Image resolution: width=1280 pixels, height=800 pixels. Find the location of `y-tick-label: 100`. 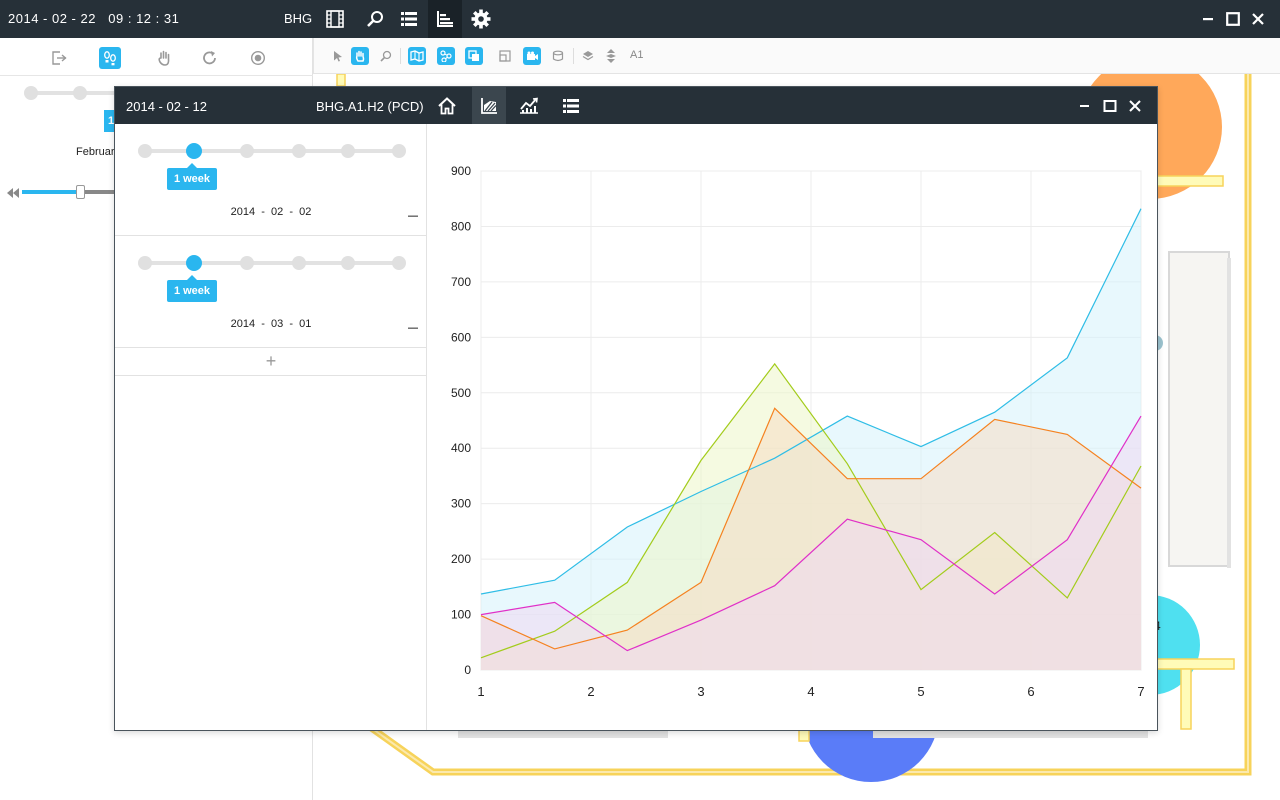

y-tick-label: 100 is located at coordinates (461, 615).